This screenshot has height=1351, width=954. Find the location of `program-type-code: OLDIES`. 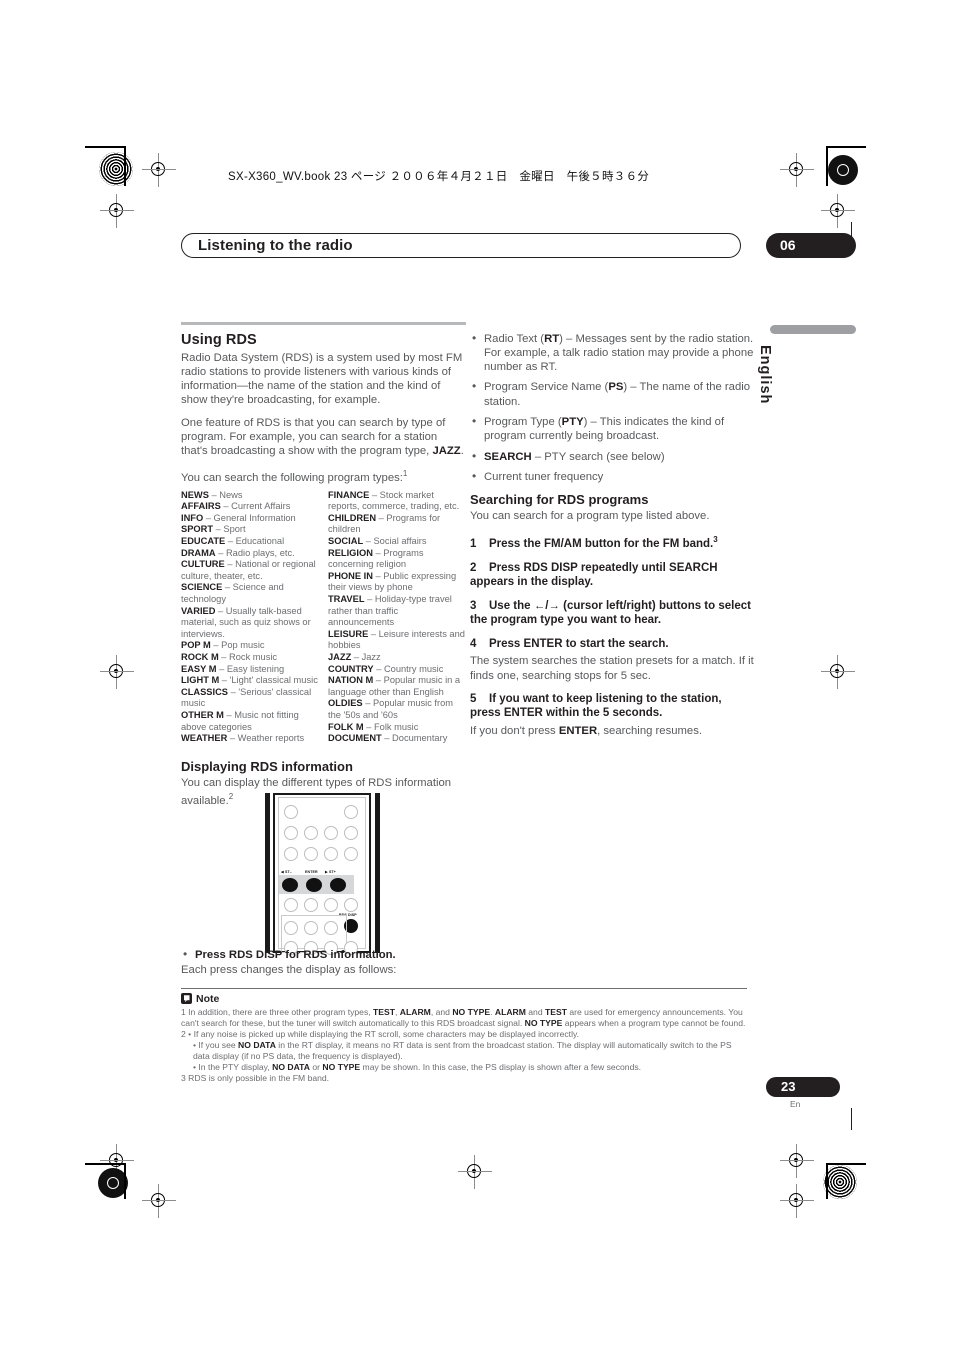

program-type-code: OLDIES is located at coordinates (345, 703).